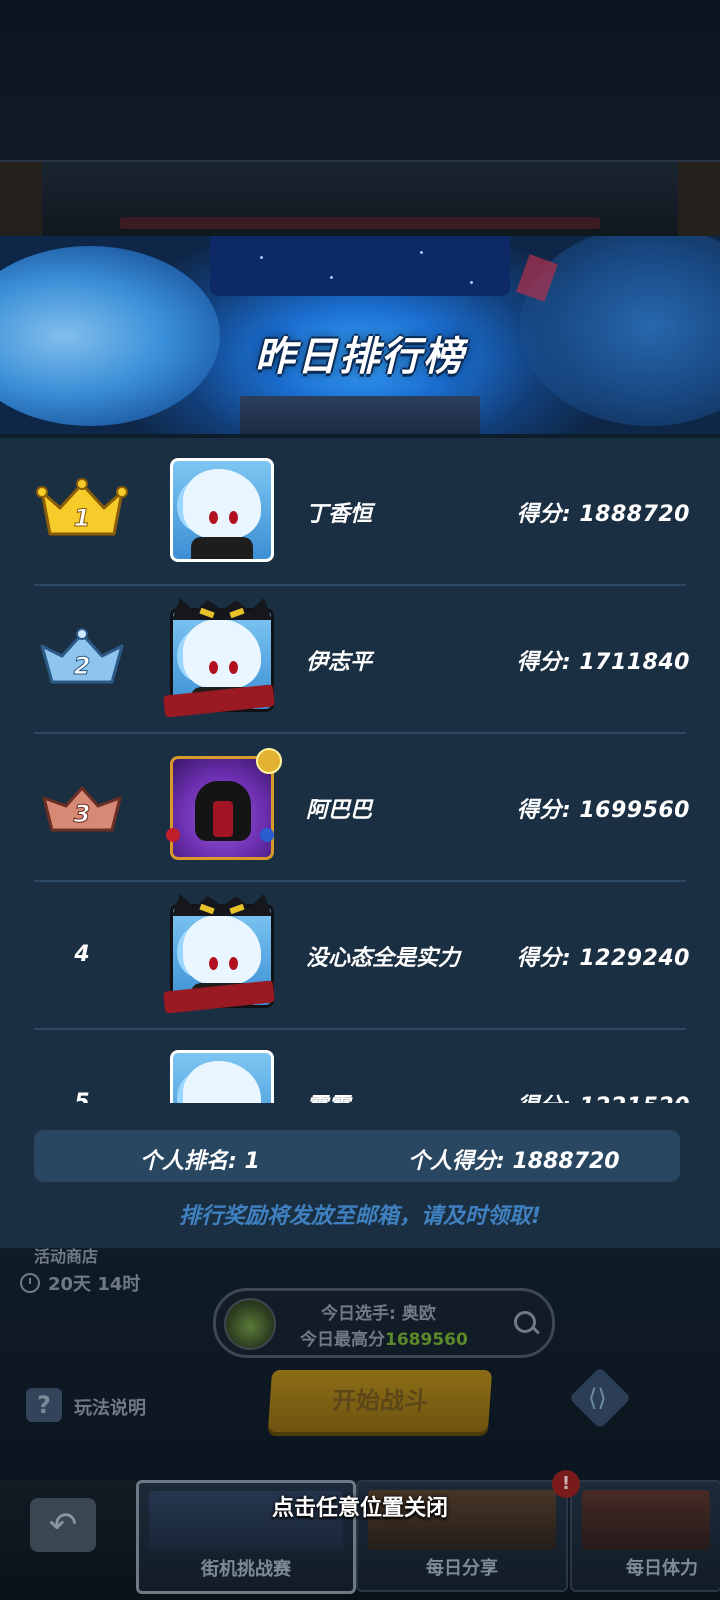 The height and width of the screenshot is (1600, 720). I want to click on leaderboard-row: 2 伊志平 得分: 1711840, so click(360, 660).